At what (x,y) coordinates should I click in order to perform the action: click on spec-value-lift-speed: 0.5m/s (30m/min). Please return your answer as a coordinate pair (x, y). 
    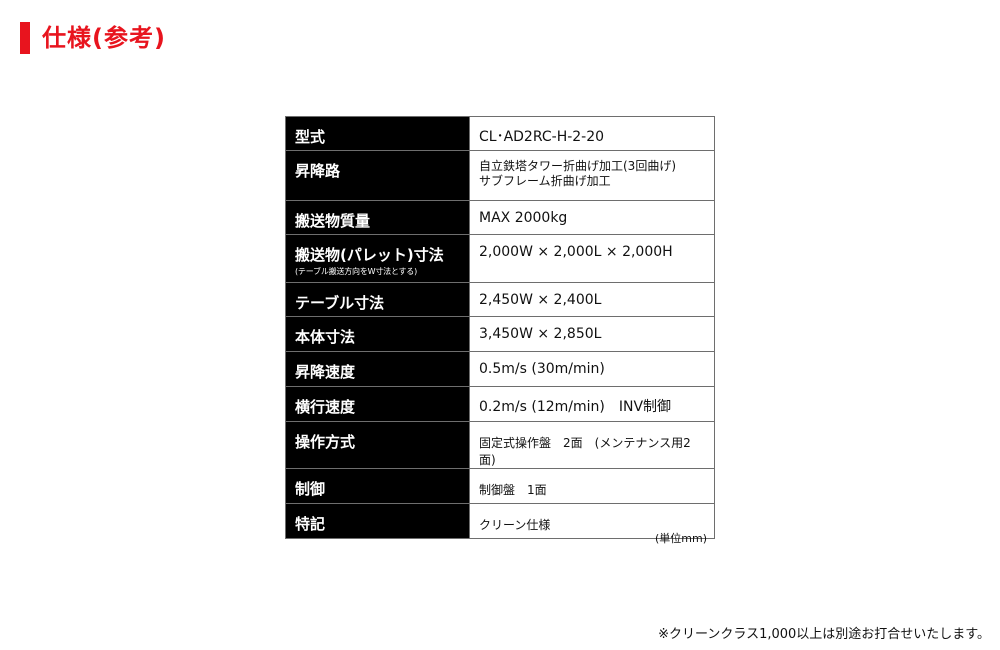
    Looking at the image, I should click on (592, 369).